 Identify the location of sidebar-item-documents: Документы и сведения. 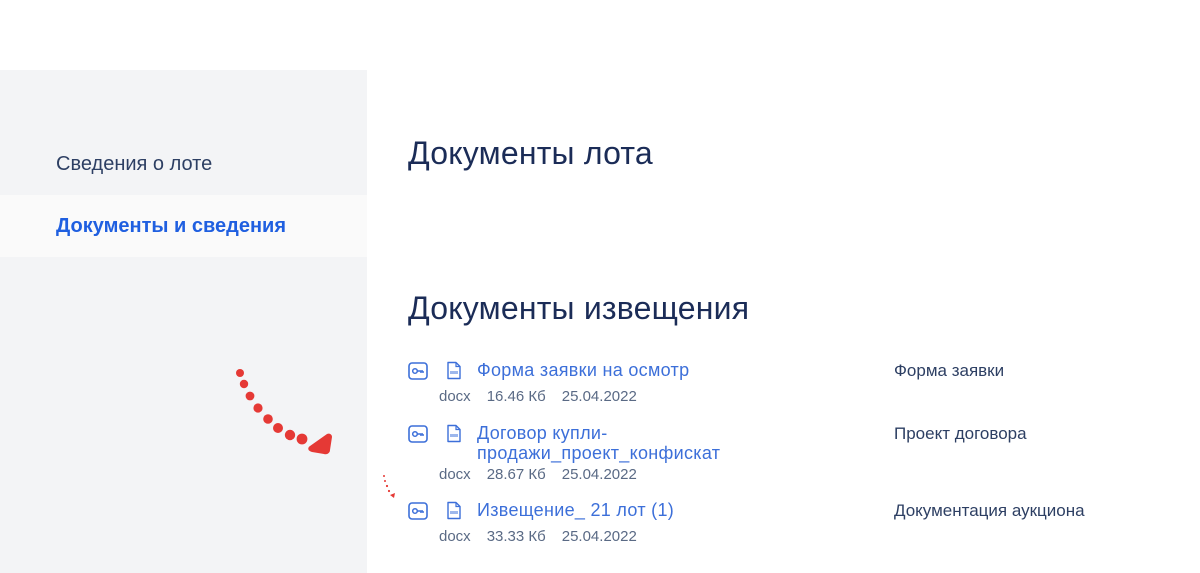
(183, 226).